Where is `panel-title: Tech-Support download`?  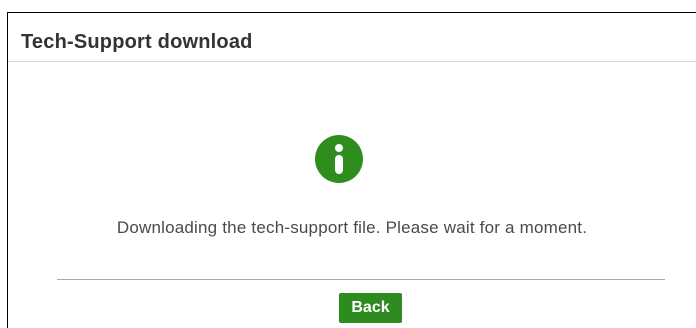 panel-title: Tech-Support download is located at coordinates (137, 42).